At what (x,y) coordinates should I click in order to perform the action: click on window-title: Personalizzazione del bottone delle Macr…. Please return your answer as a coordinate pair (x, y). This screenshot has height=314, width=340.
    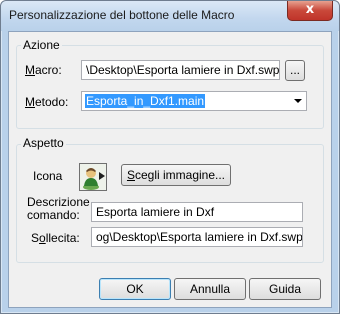
    Looking at the image, I should click on (122, 15).